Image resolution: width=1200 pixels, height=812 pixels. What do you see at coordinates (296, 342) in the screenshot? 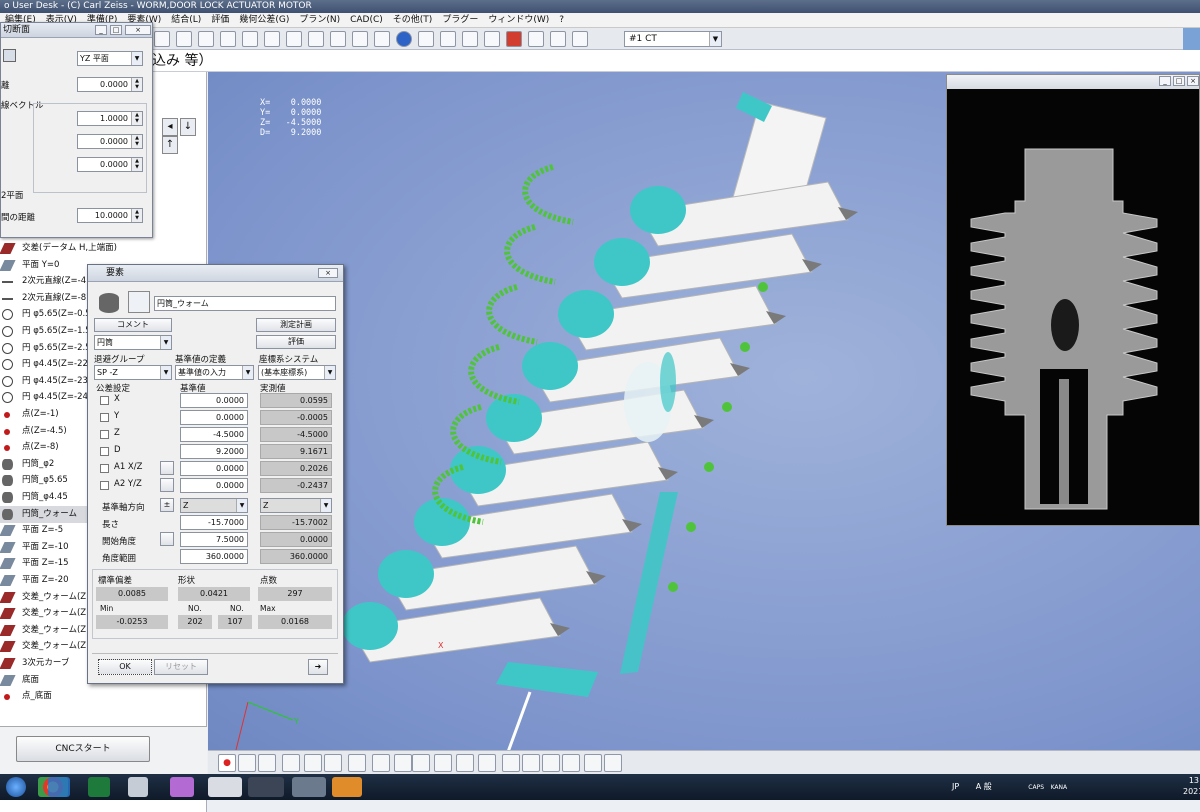
I see `evaluate-button: 評価` at bounding box center [296, 342].